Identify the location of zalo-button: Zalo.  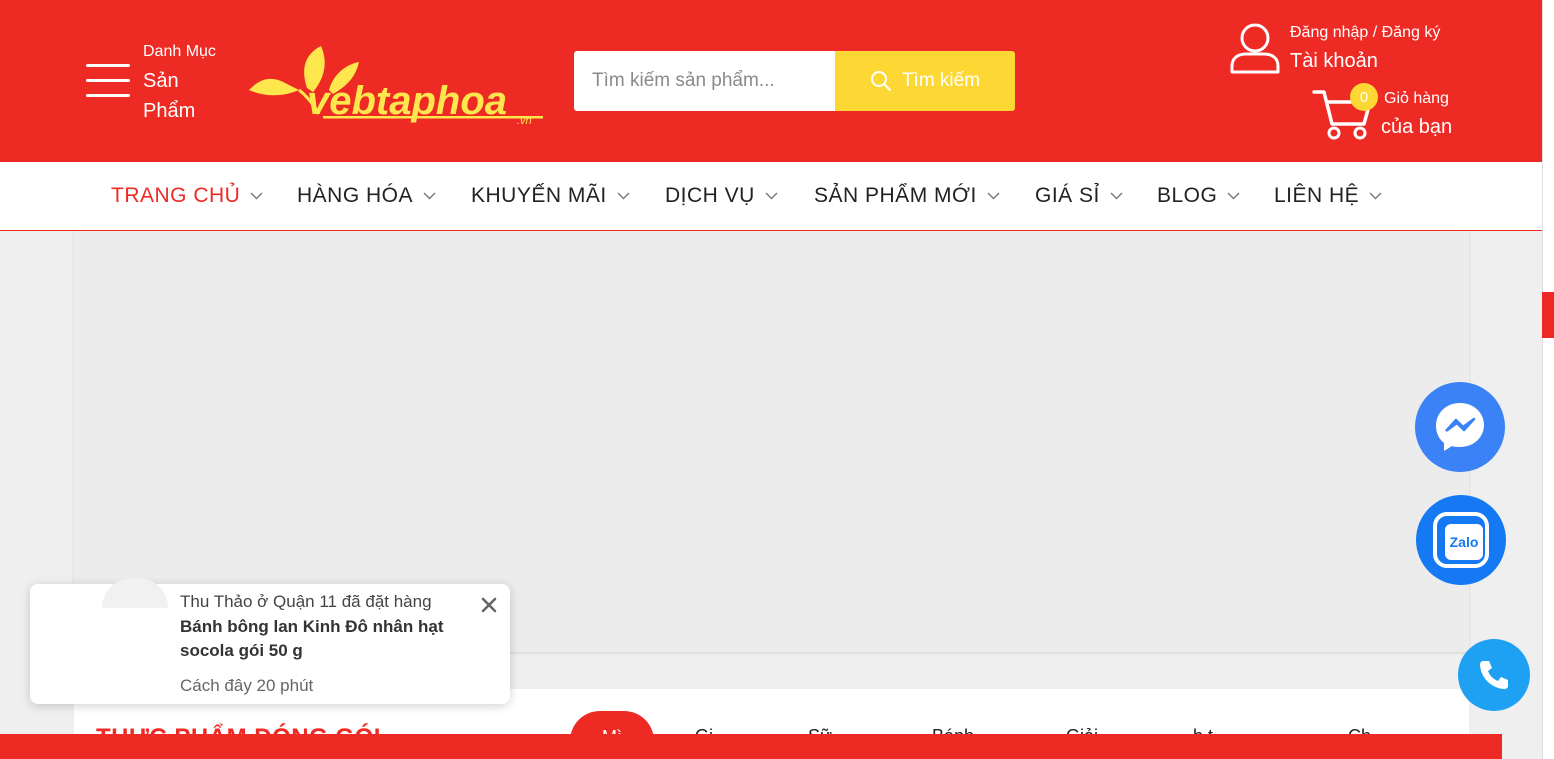
(1461, 540).